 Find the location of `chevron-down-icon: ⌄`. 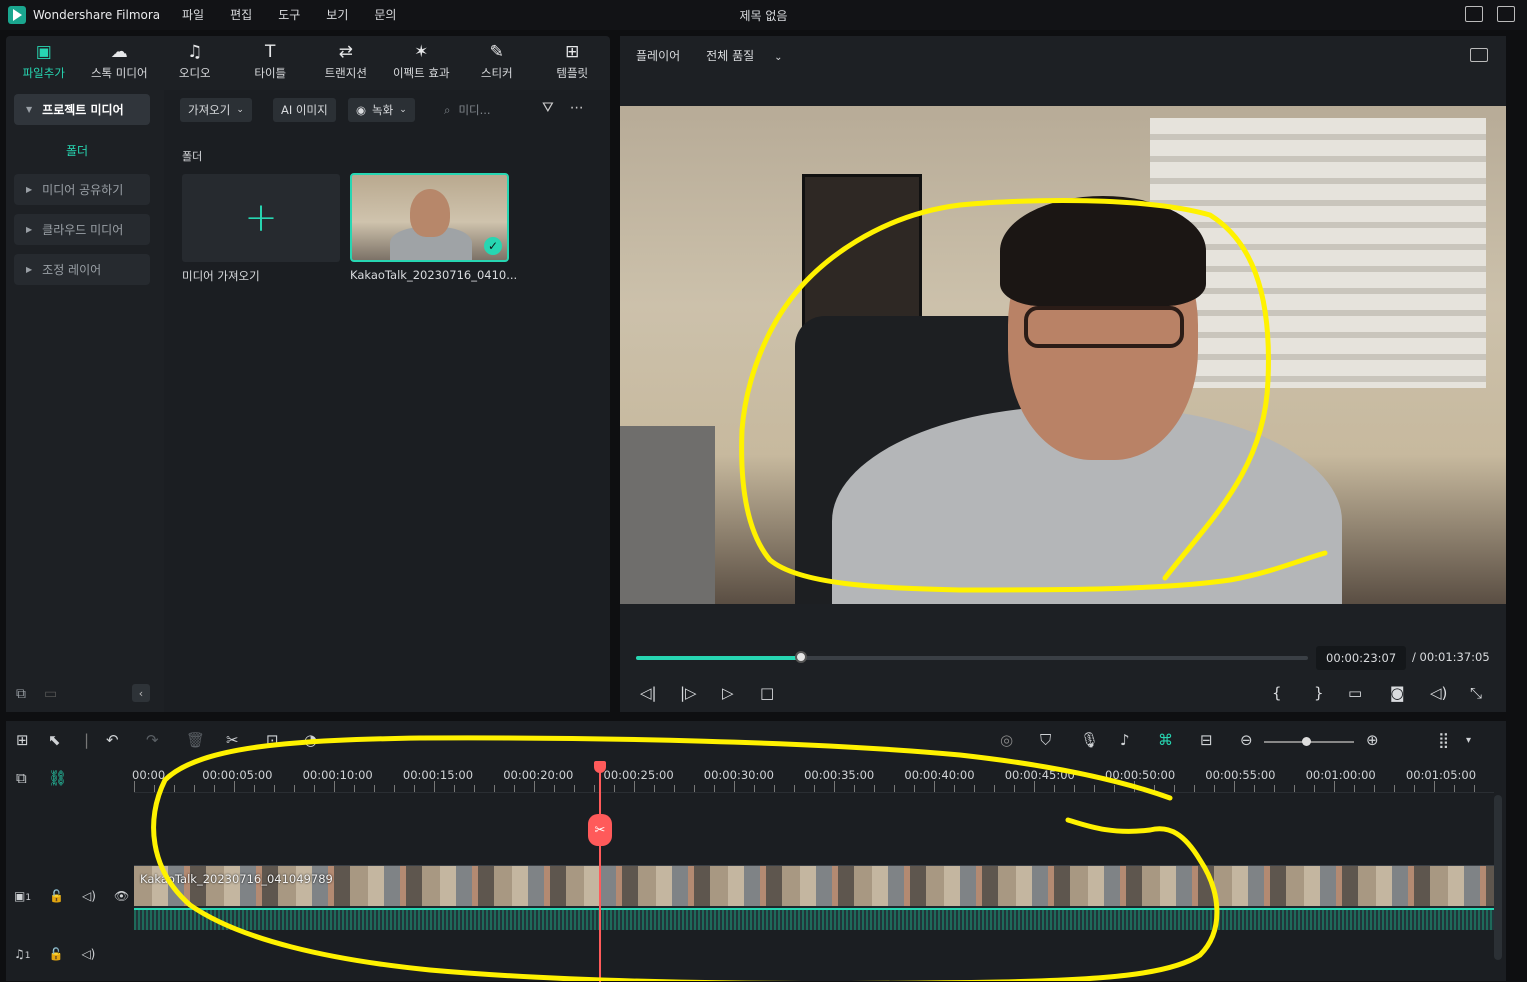

chevron-down-icon: ⌄ is located at coordinates (403, 110).